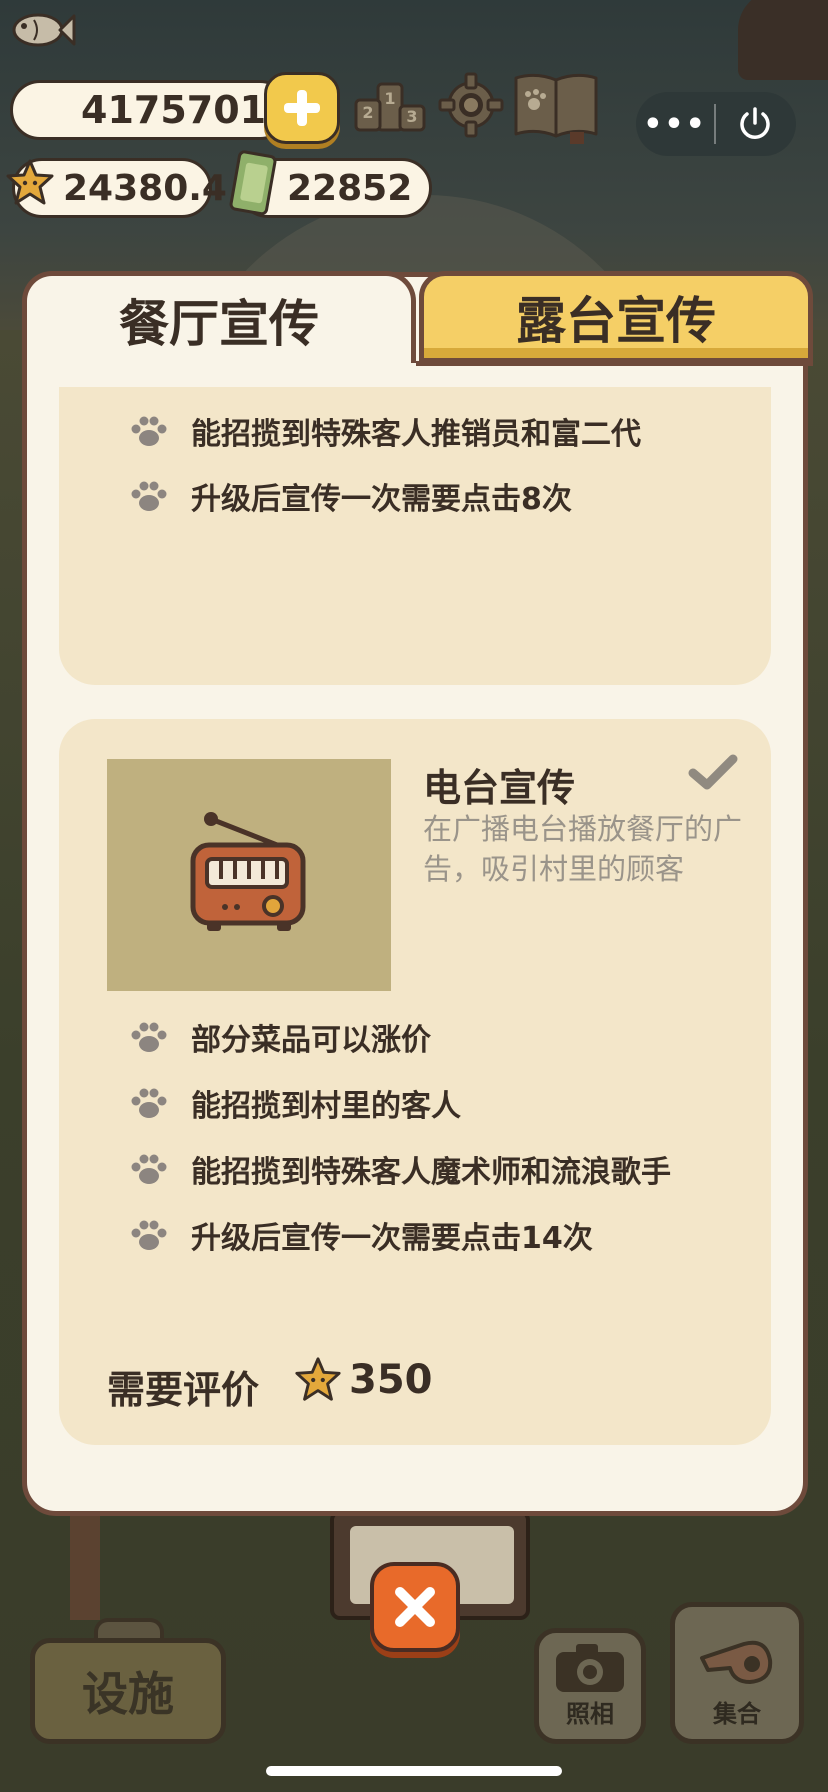 The image size is (828, 1792). Describe the element at coordinates (392, 1238) in the screenshot. I see `feature-text: 升级后宣传一次需要点击14次` at that location.